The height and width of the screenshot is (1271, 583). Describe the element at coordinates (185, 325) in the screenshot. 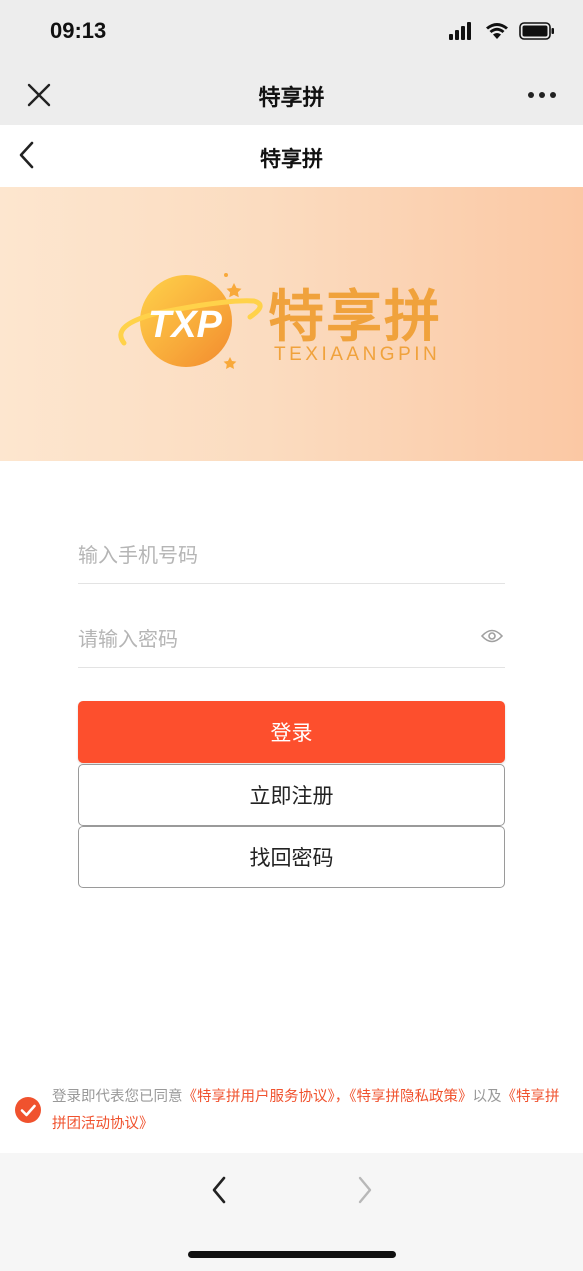

I see `logo-text: TXP` at that location.